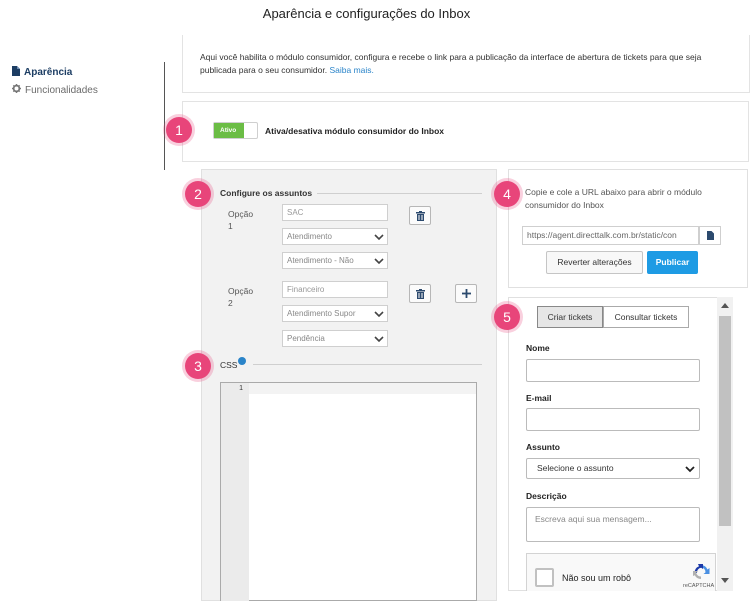  What do you see at coordinates (164, 116) in the screenshot?
I see `sidebar-divider` at bounding box center [164, 116].